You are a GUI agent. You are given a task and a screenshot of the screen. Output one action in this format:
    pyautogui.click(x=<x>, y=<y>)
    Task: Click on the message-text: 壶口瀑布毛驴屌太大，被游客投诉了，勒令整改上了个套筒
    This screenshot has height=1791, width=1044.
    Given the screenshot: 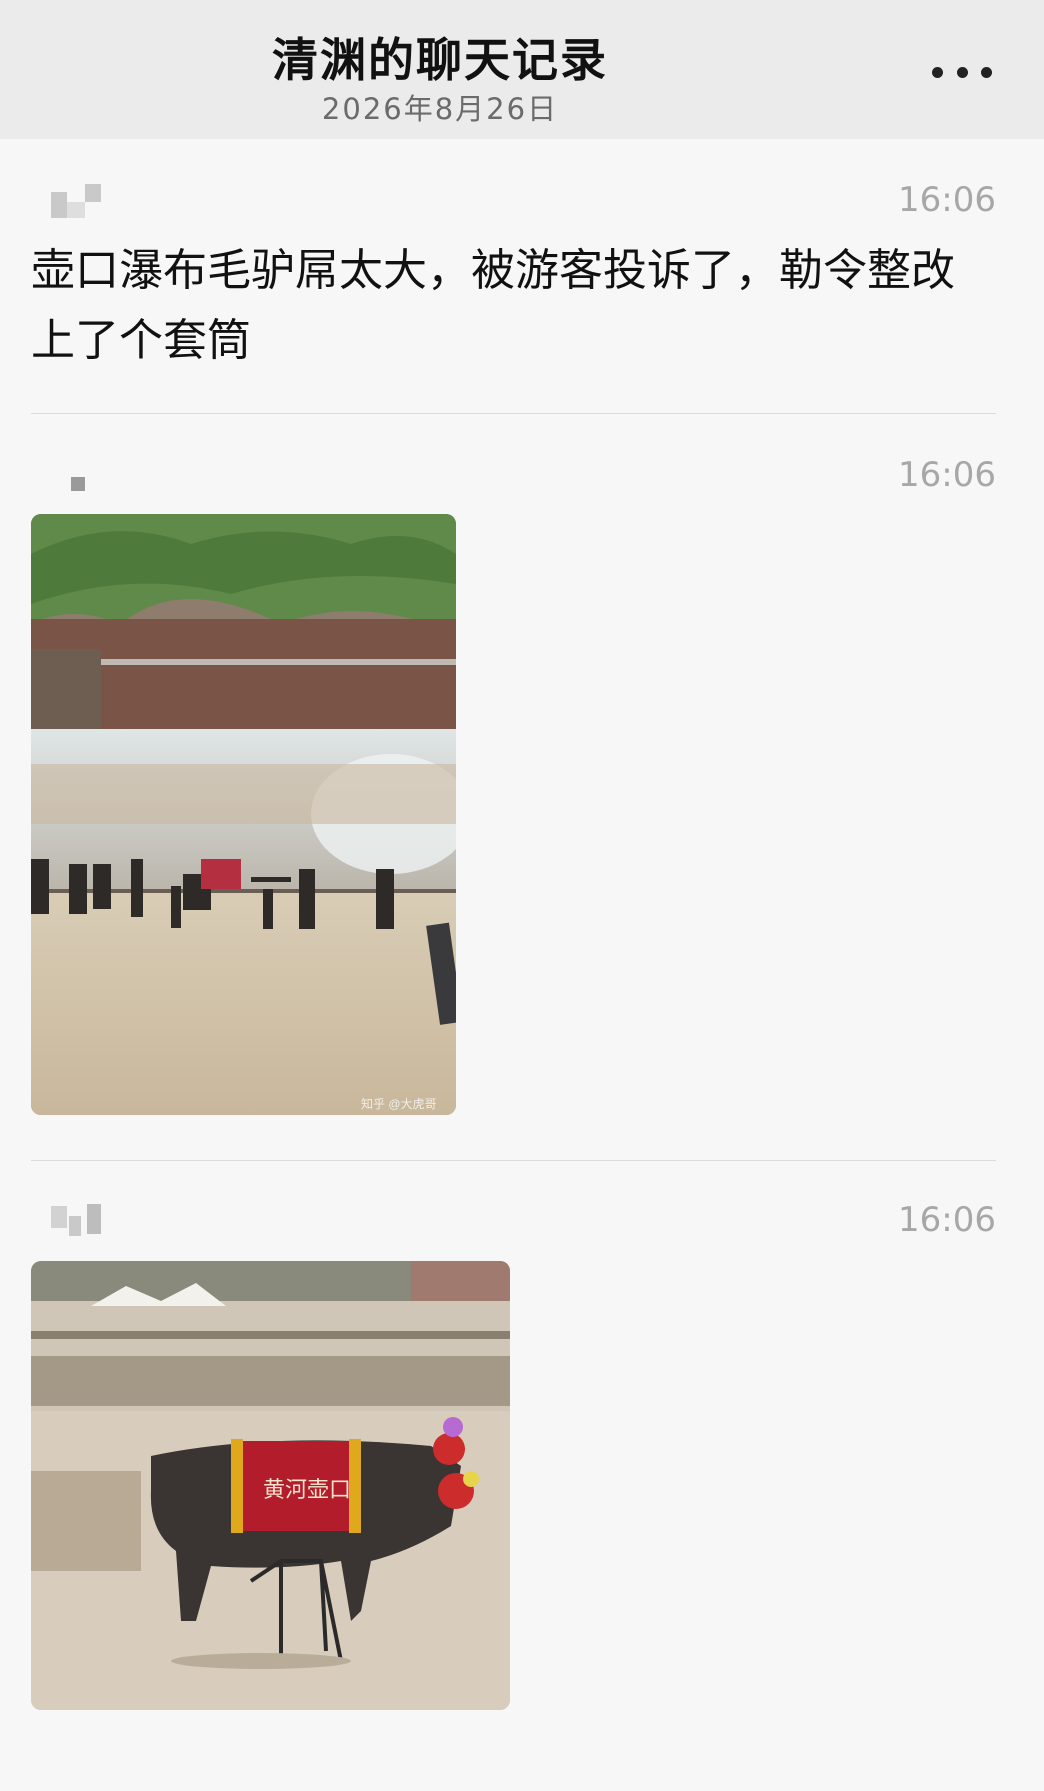 What is the action you would take?
    pyautogui.click(x=511, y=306)
    